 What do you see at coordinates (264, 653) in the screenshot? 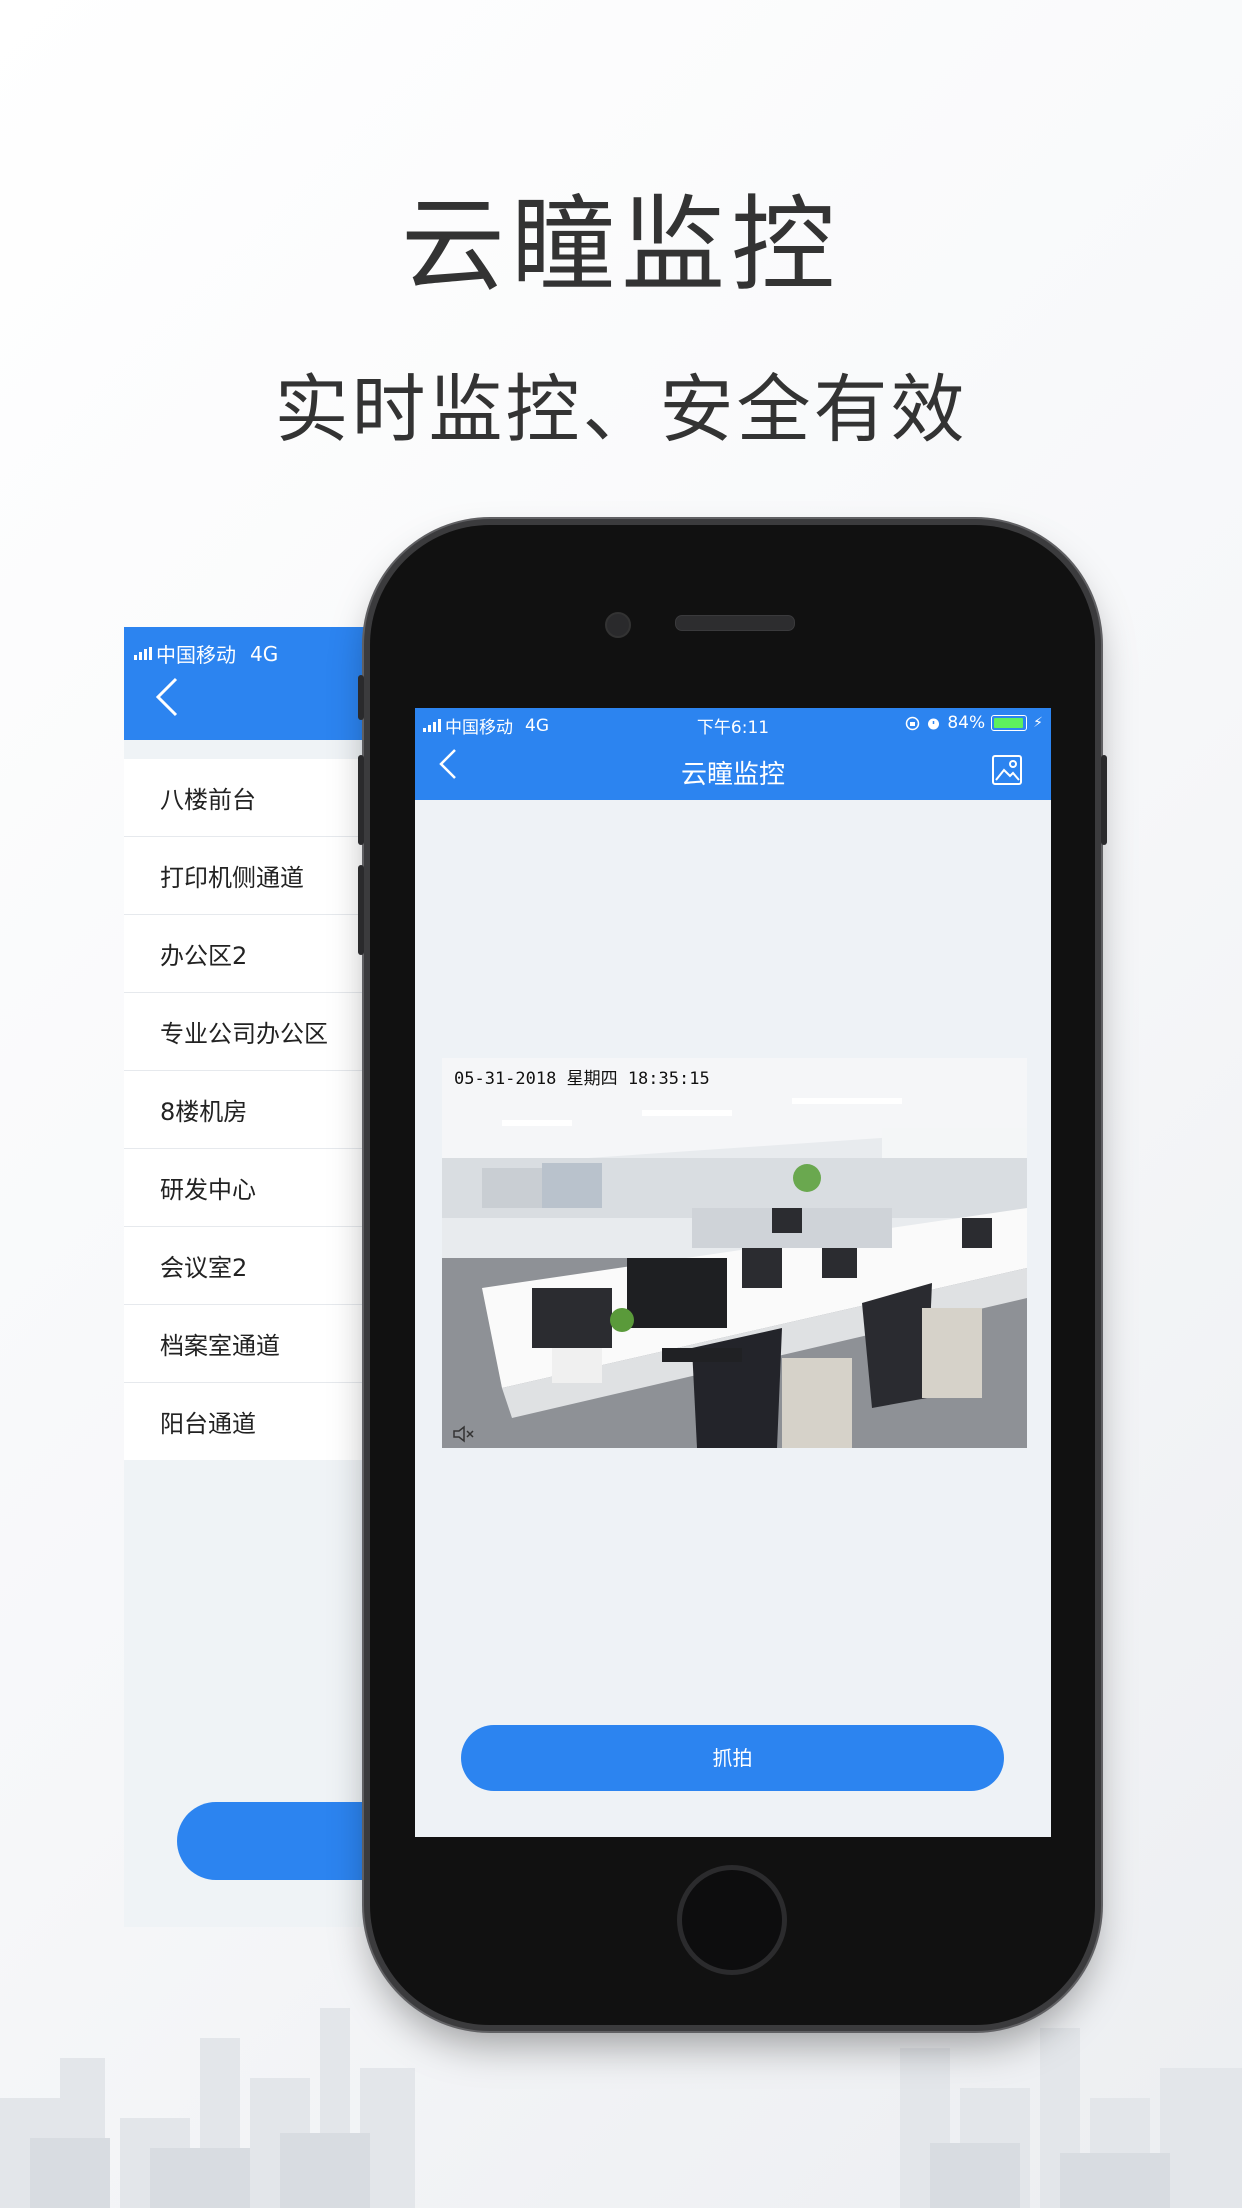
I see `back-network: 4G` at bounding box center [264, 653].